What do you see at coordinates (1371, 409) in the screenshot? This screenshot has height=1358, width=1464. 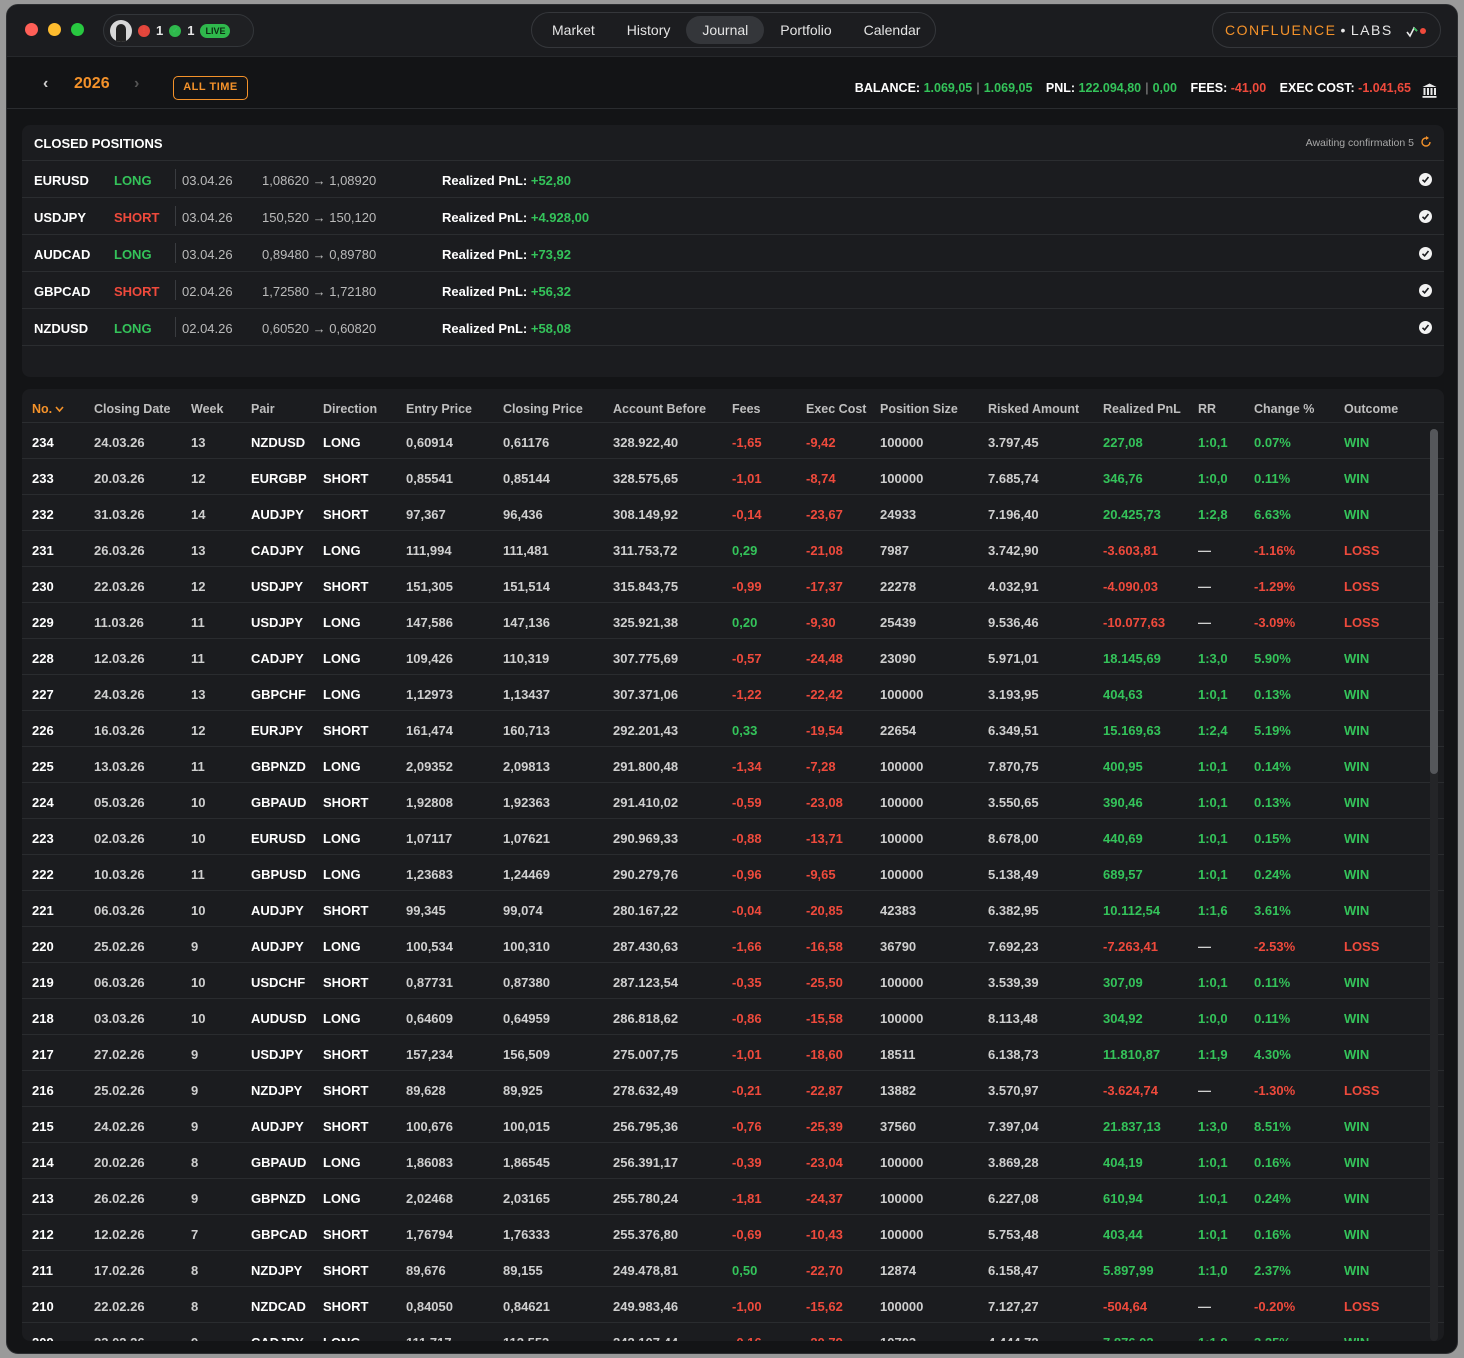 I see `column-header-outcome: Outcome` at bounding box center [1371, 409].